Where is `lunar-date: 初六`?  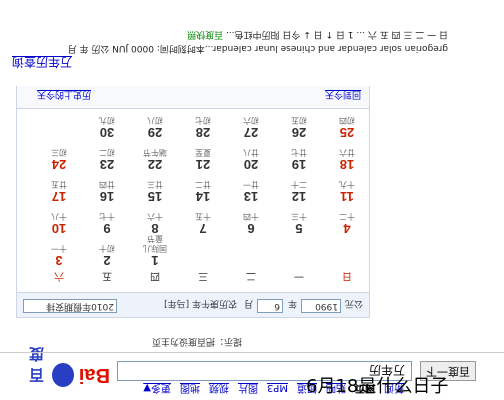
lunar-date: 初六 is located at coordinates (251, 120).